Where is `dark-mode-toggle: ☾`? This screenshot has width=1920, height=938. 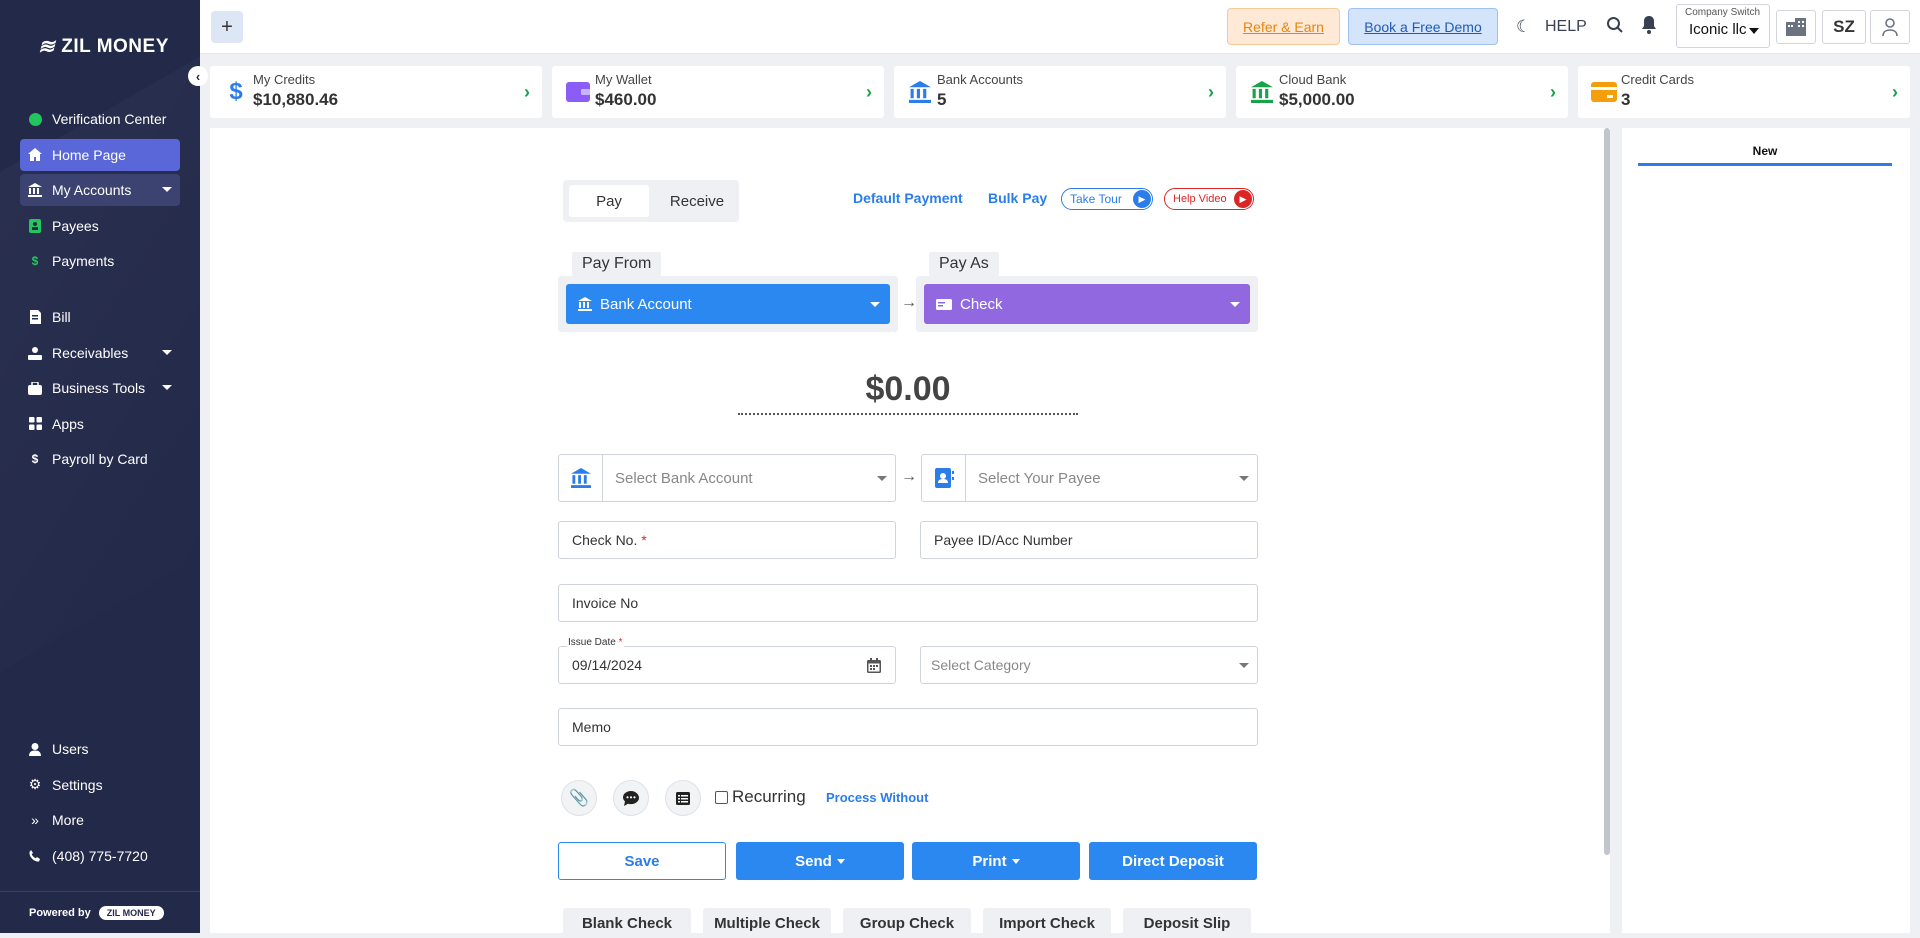
dark-mode-toggle: ☾ is located at coordinates (1523, 27).